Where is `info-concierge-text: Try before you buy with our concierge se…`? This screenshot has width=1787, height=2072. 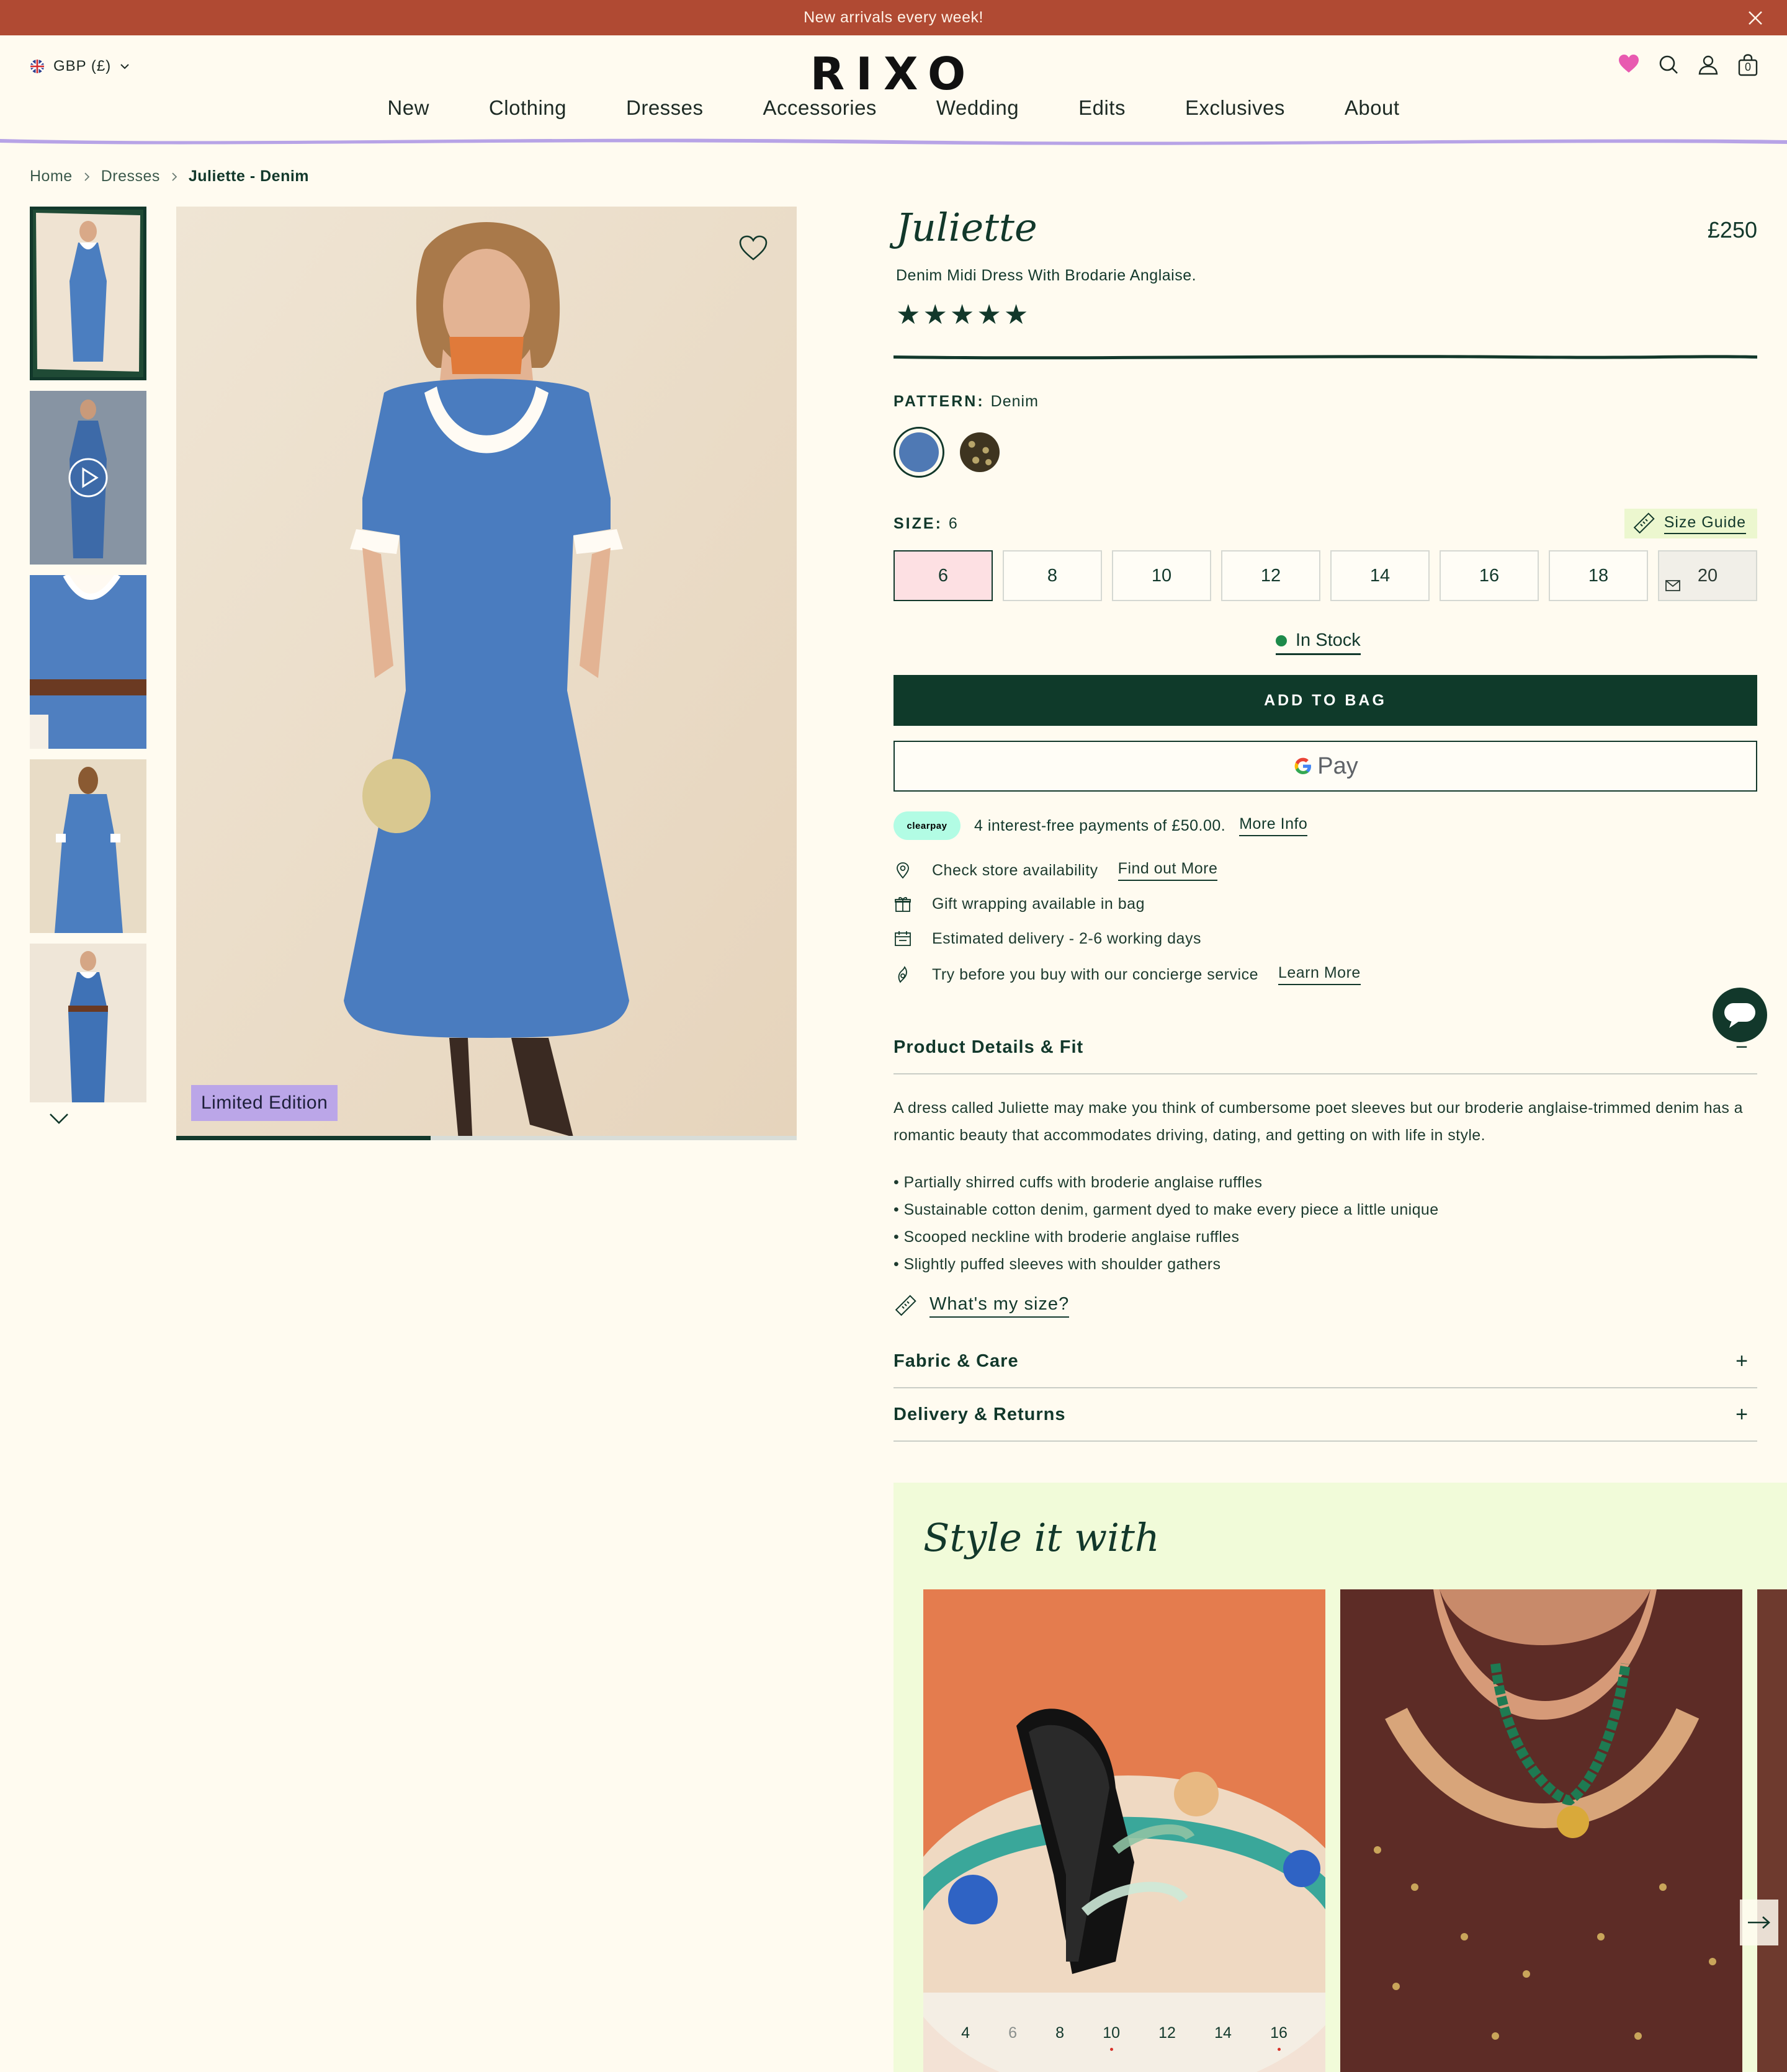
info-concierge-text: Try before you buy with our concierge se… is located at coordinates (1095, 974).